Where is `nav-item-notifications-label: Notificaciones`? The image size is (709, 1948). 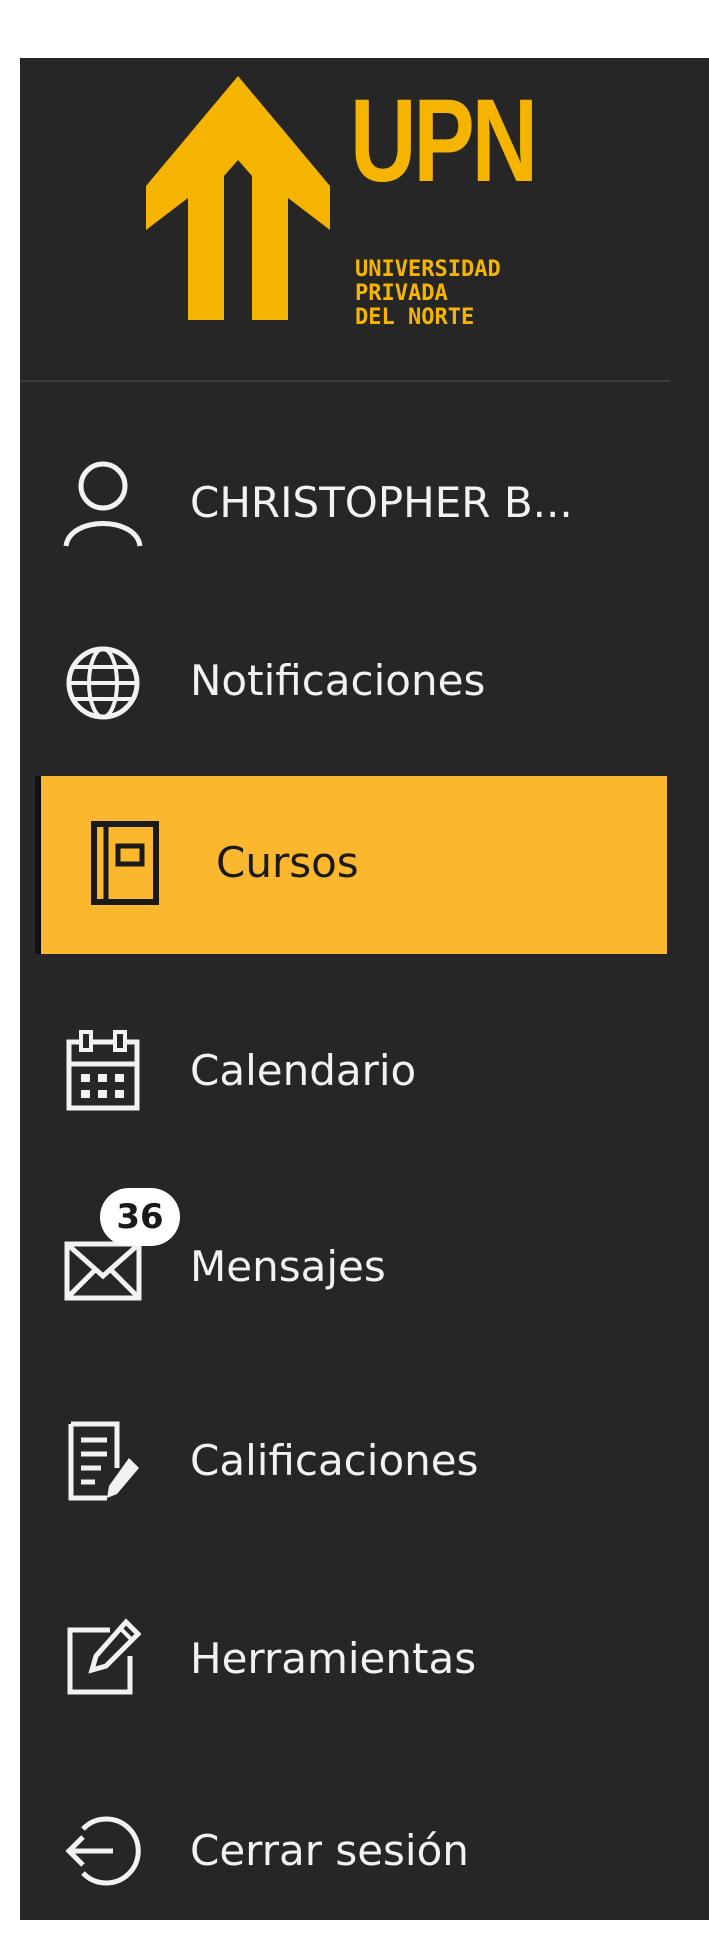 nav-item-notifications-label: Notificaciones is located at coordinates (338, 680).